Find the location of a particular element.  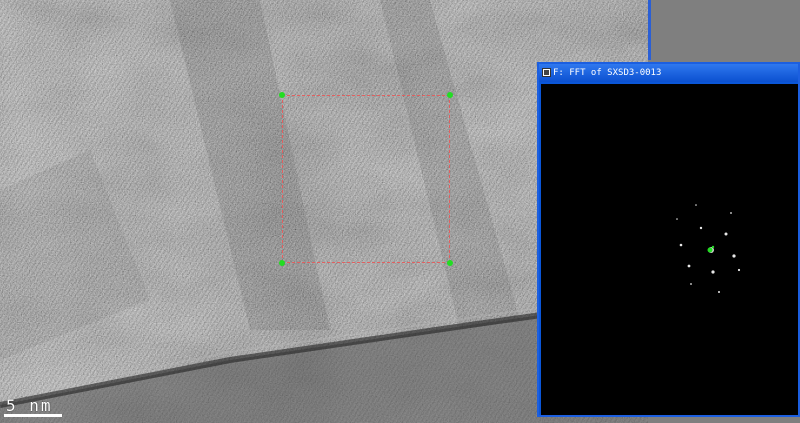

scale-bar-line is located at coordinates (33, 415).